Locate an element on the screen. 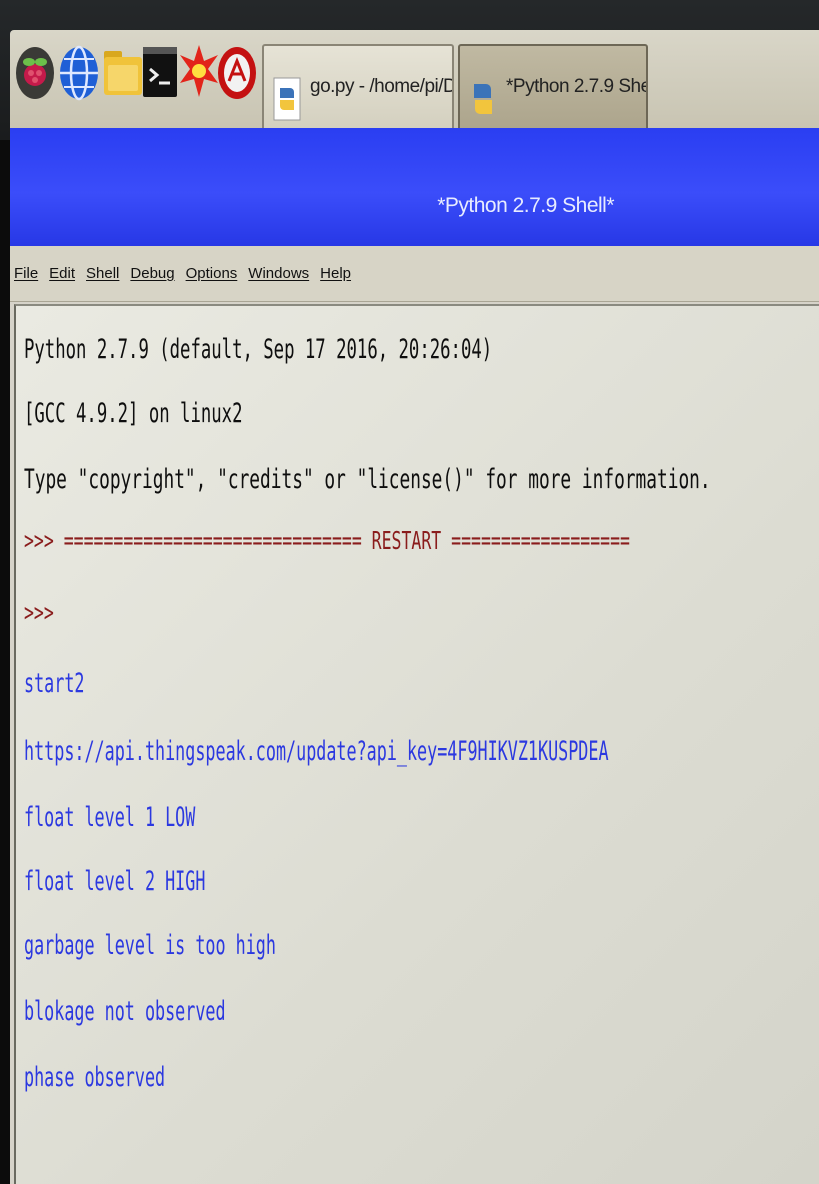 The width and height of the screenshot is (819, 1184). menu-help: Help is located at coordinates (335, 273).